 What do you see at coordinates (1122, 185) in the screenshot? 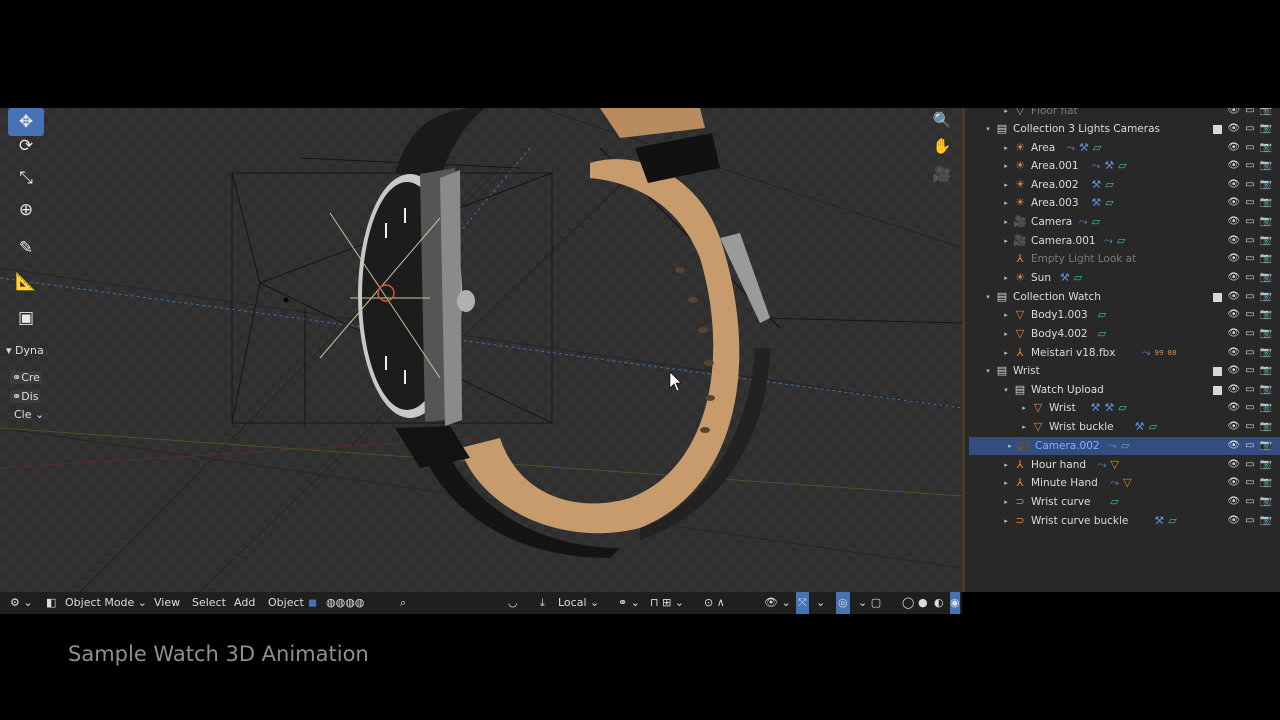
I see `outliner-row: ▸ ☀ Area.002 ⚒ ▱ 👁 ▭ 📷` at bounding box center [1122, 185].